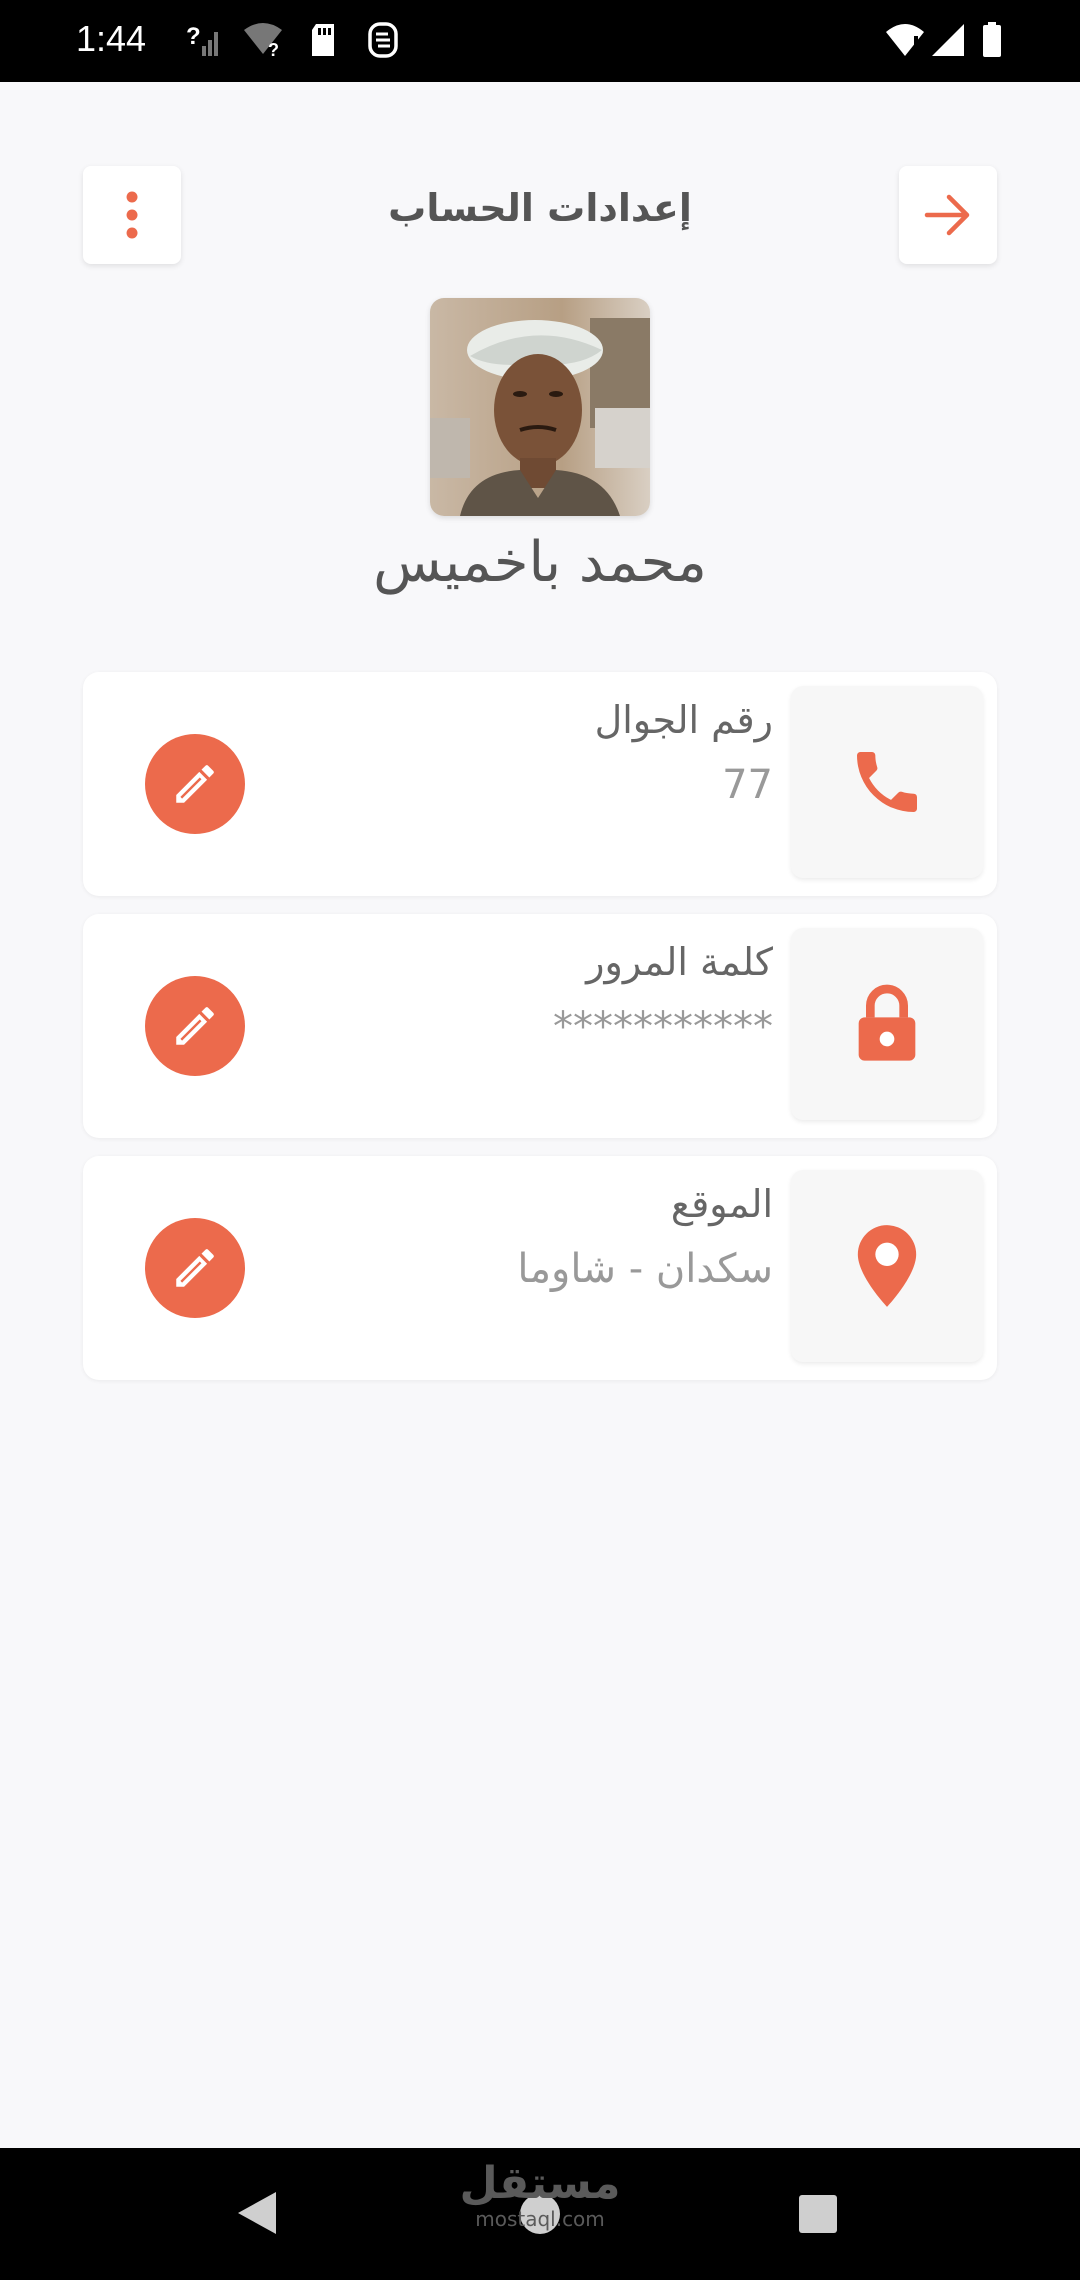 The height and width of the screenshot is (2280, 1080). What do you see at coordinates (540, 2183) in the screenshot?
I see `watermark-arabic: مستقل` at bounding box center [540, 2183].